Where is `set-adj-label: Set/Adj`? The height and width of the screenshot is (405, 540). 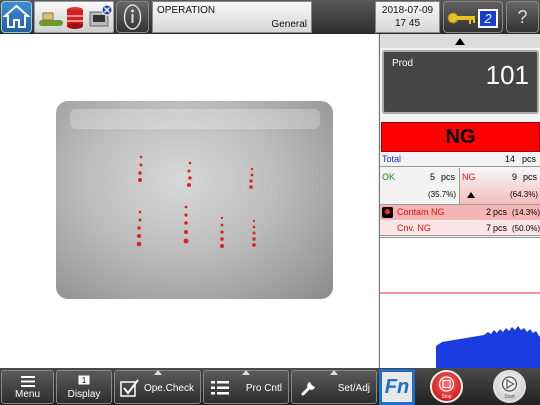 set-adj-label: Set/Adj is located at coordinates (353, 388).